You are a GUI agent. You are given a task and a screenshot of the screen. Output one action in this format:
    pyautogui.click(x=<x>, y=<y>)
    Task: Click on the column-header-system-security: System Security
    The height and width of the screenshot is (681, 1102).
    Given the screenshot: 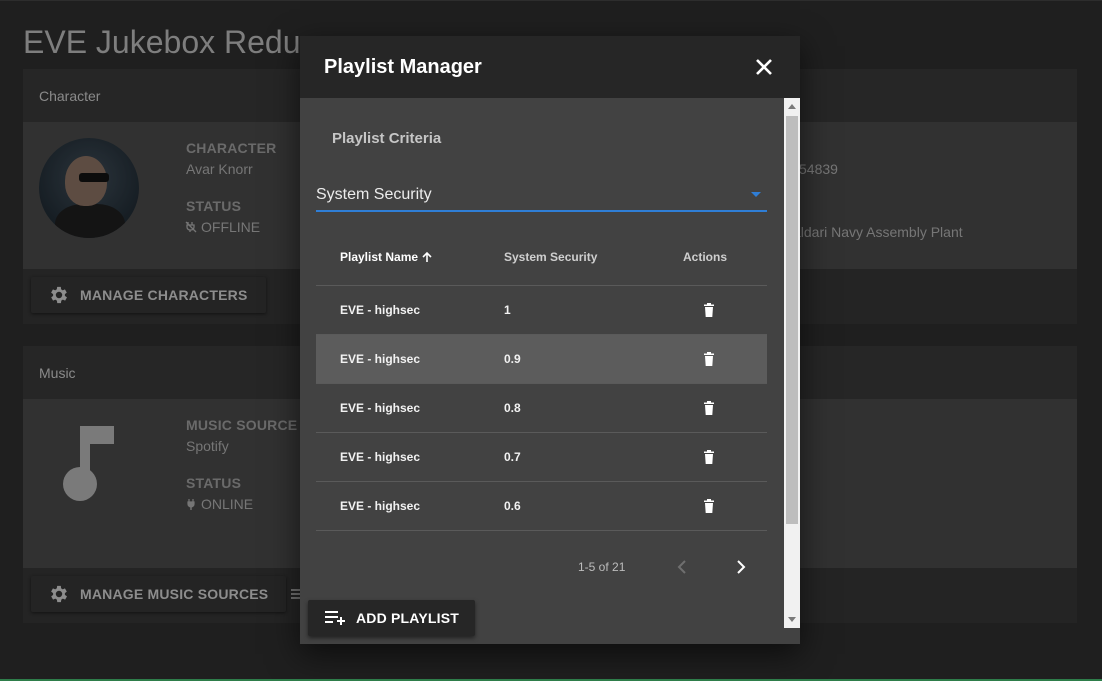 What is the action you would take?
    pyautogui.click(x=550, y=257)
    